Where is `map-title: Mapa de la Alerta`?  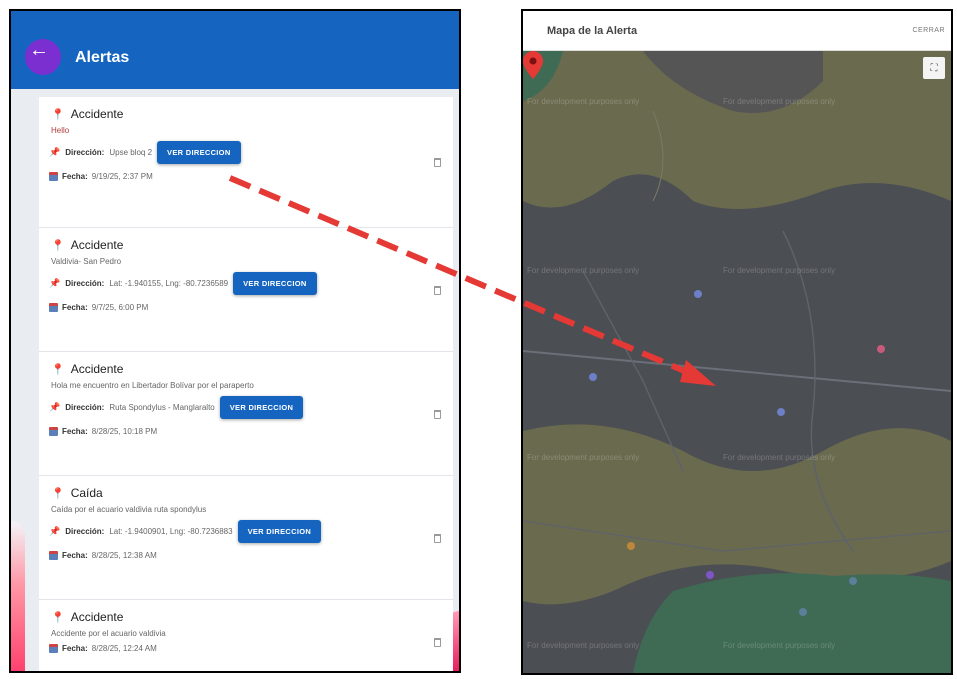
map-title: Mapa de la Alerta is located at coordinates (592, 31).